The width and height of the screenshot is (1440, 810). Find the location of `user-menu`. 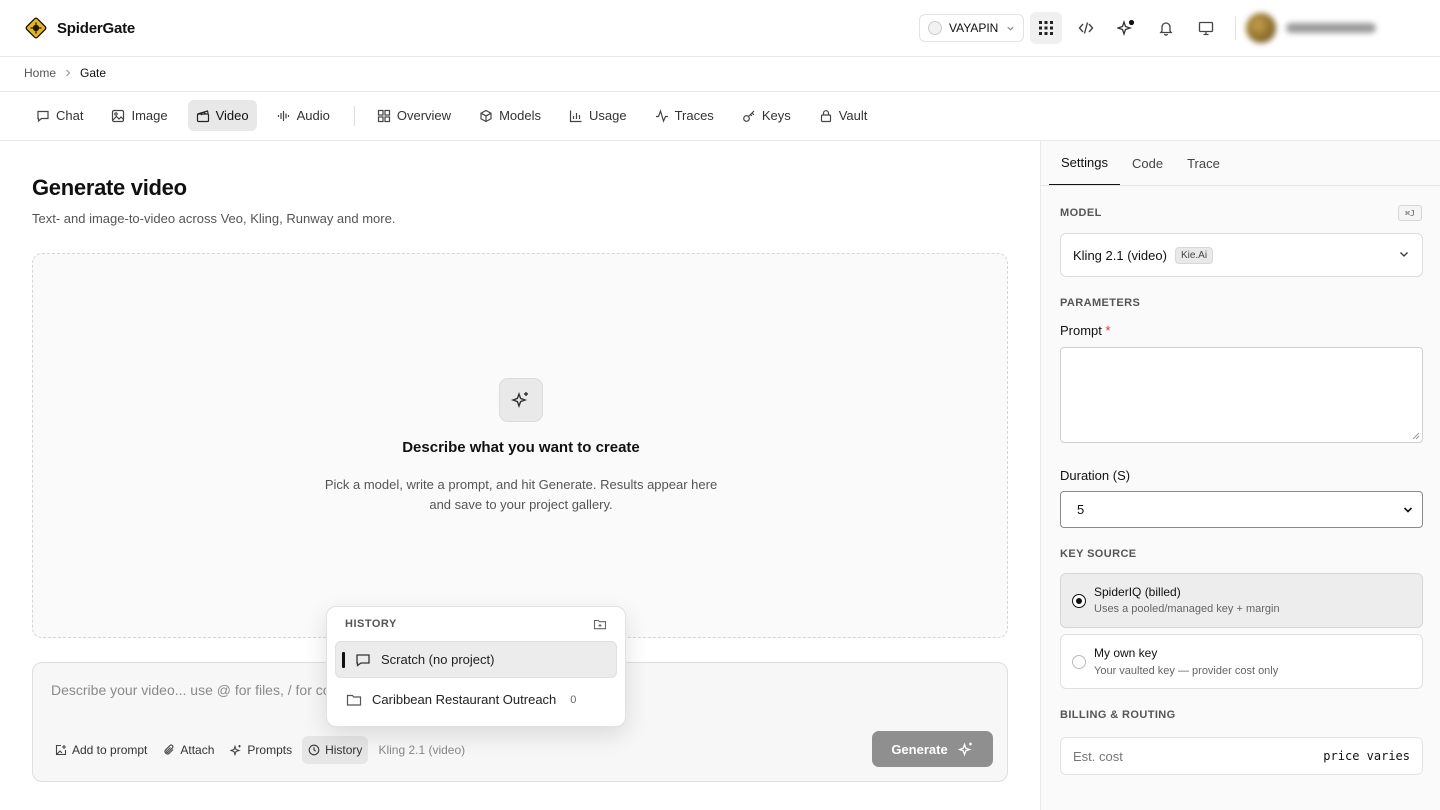

user-menu is located at coordinates (1326, 28).